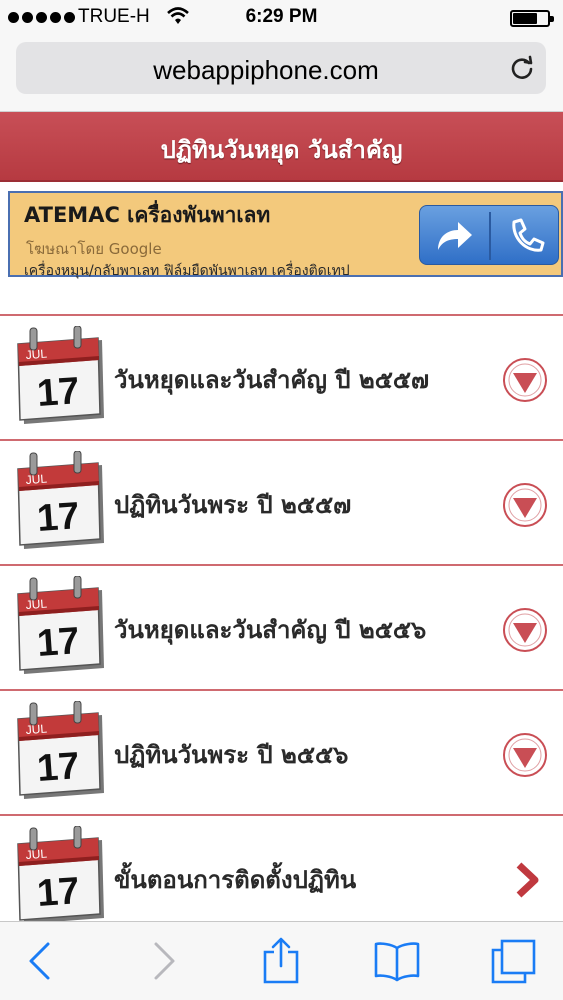 Image resolution: width=563 pixels, height=1000 pixels. I want to click on tabs-icon, so click(514, 962).